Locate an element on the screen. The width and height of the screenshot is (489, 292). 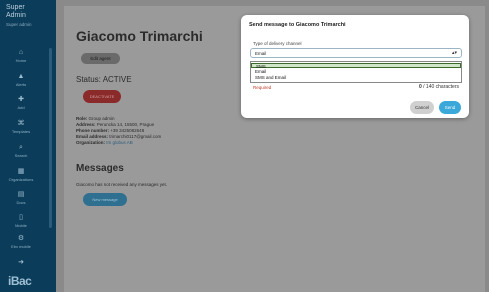
delivery-channel-label: Type of delivery channel is located at coordinates (277, 43).